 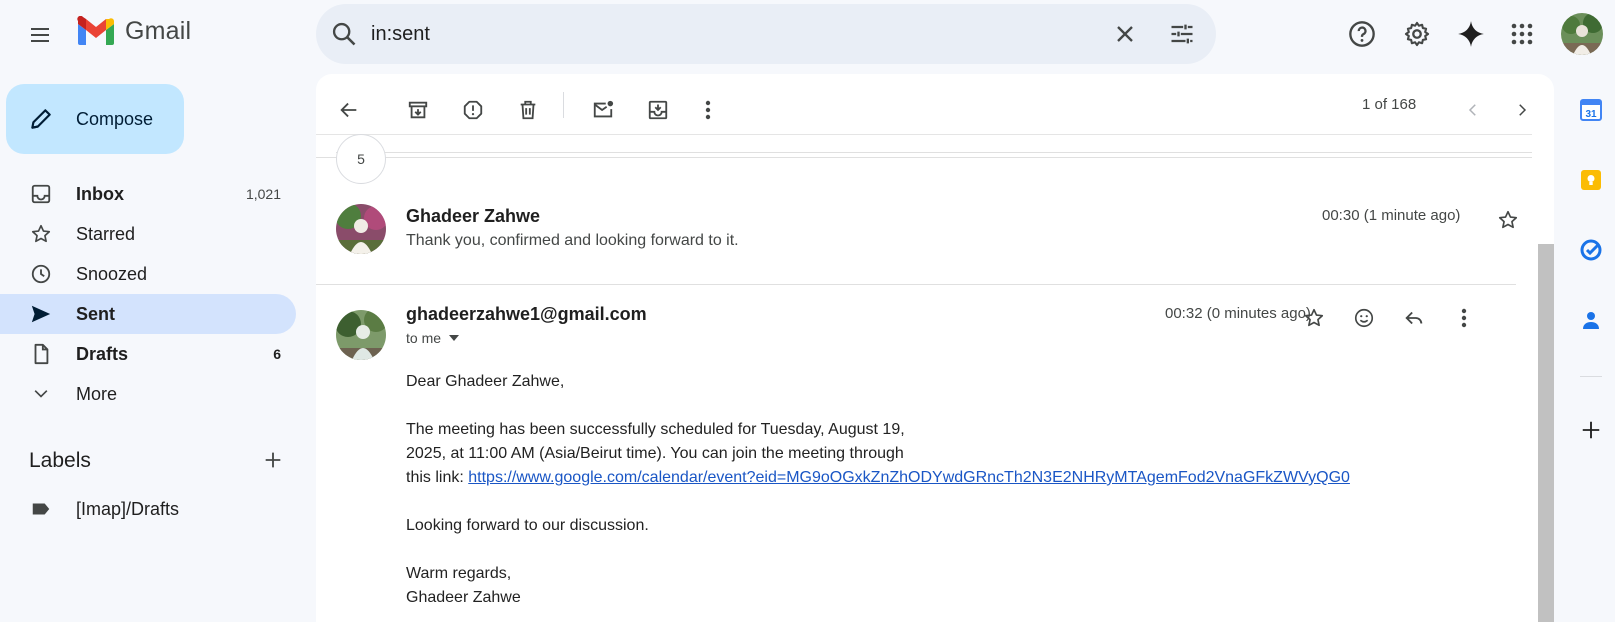 I want to click on search-options-icon, so click(x=1182, y=34).